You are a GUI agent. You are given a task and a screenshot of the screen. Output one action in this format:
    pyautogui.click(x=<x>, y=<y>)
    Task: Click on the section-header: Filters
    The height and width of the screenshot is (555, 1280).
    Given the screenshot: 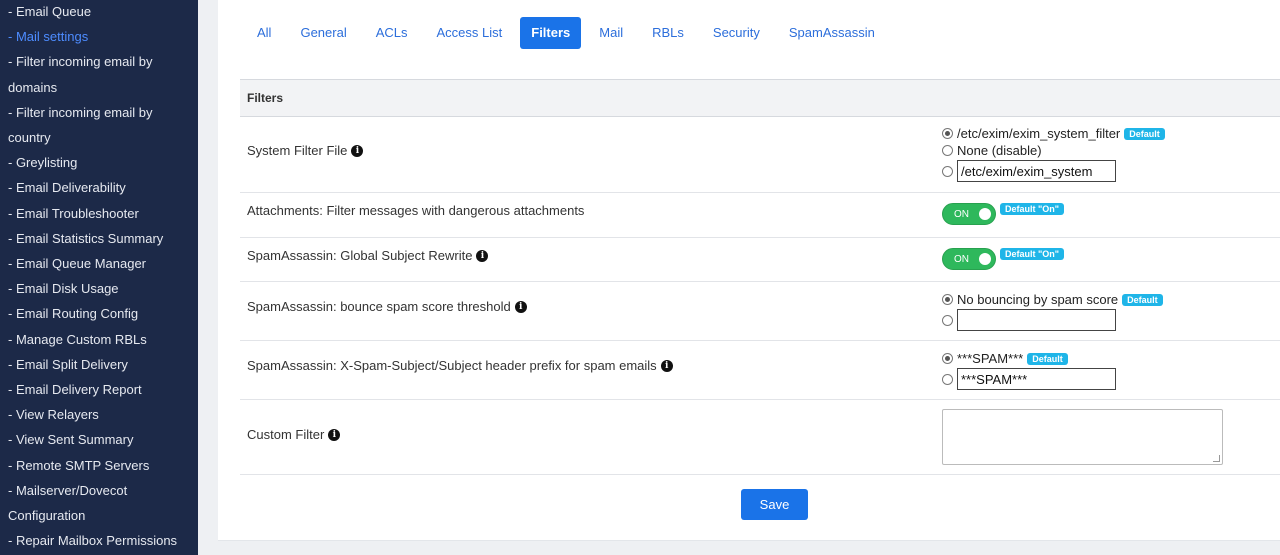 What is the action you would take?
    pyautogui.click(x=760, y=98)
    